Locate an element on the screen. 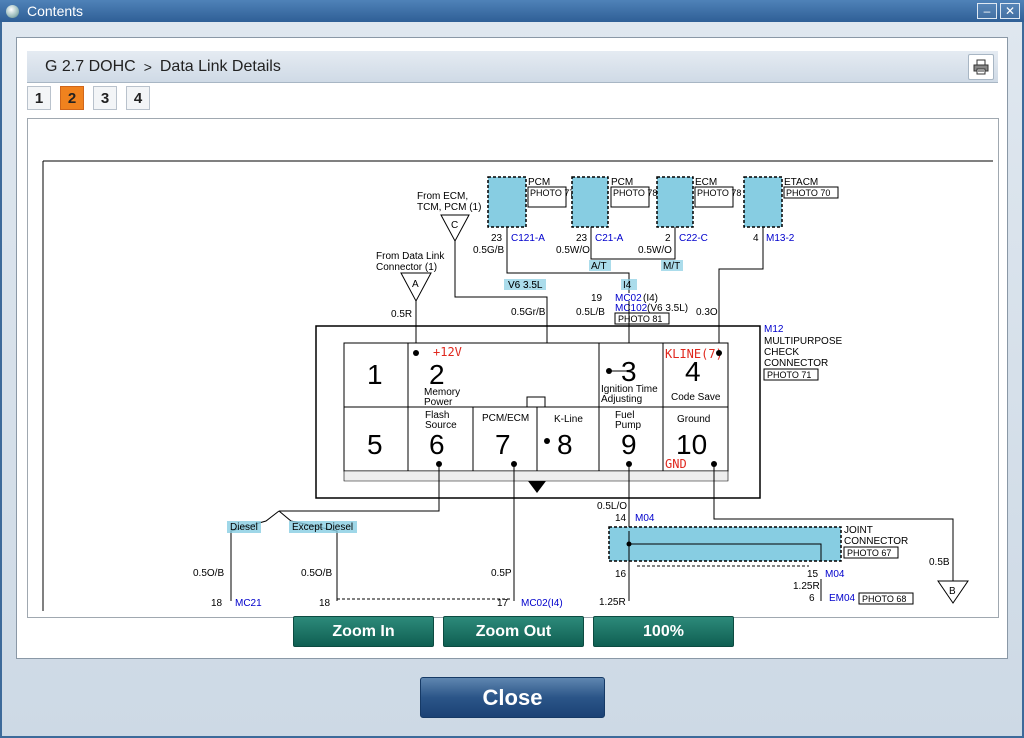  from-dlc-text-2: Connector (1) is located at coordinates (406, 267).